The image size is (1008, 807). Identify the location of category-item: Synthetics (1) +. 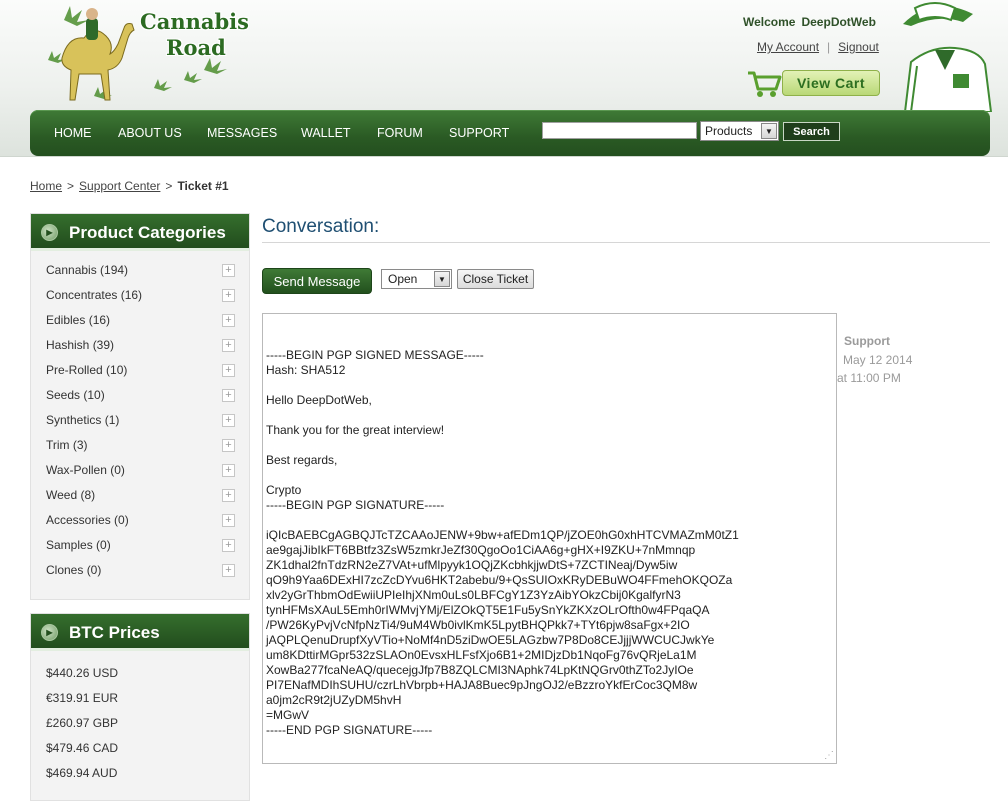
(140, 423).